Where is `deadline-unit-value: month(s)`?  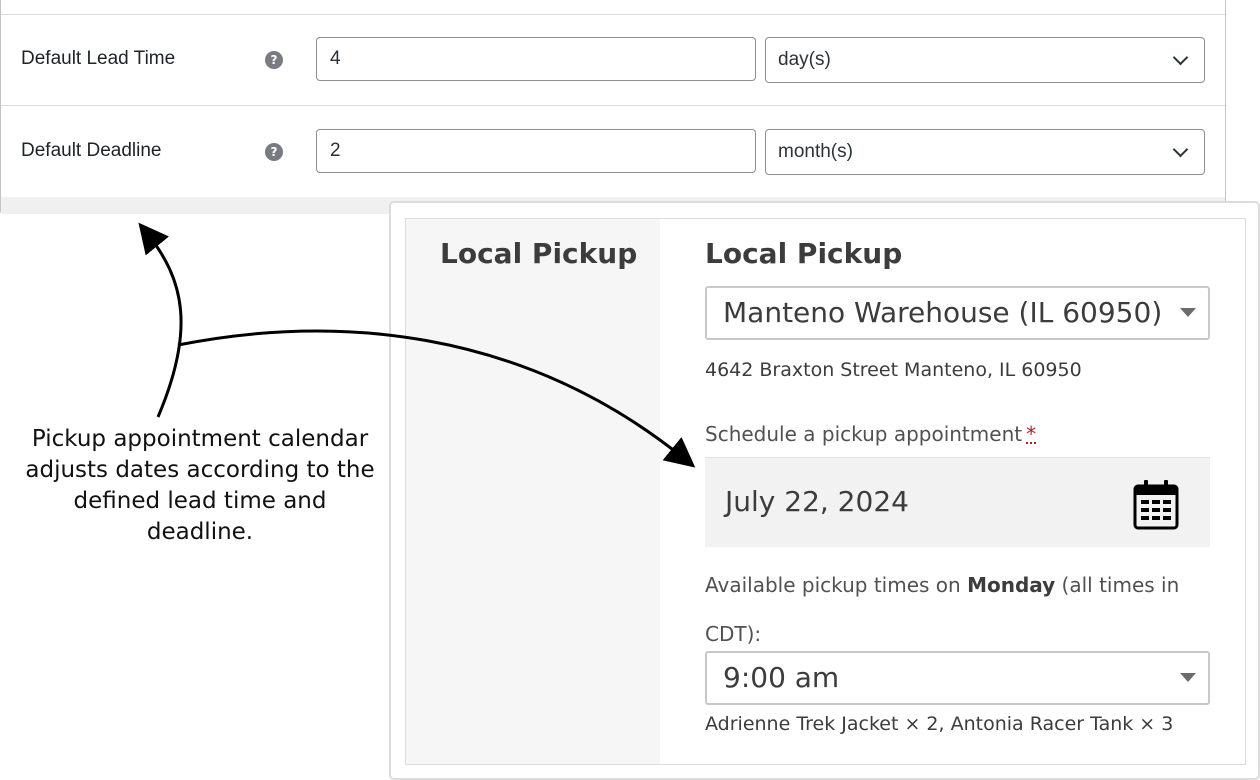
deadline-unit-value: month(s) is located at coordinates (815, 151).